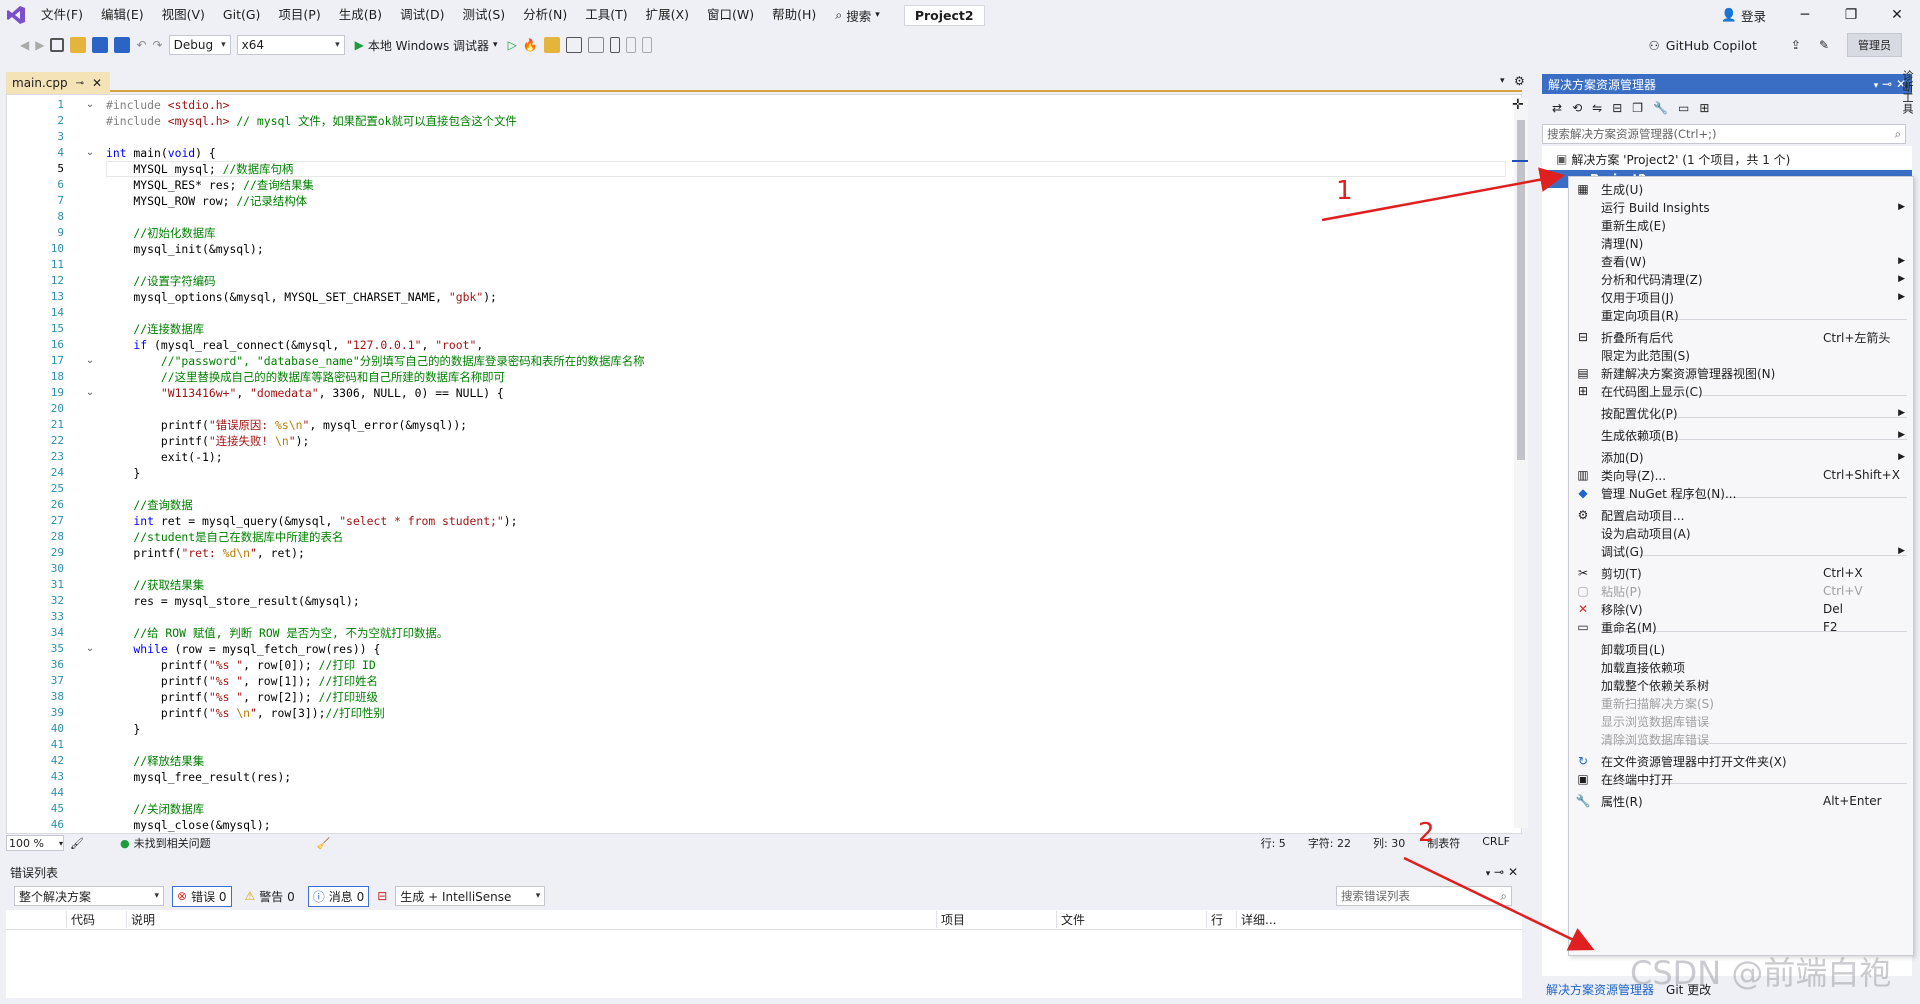  Describe the element at coordinates (1344, 191) in the screenshot. I see `annotation-label-1: 1` at that location.